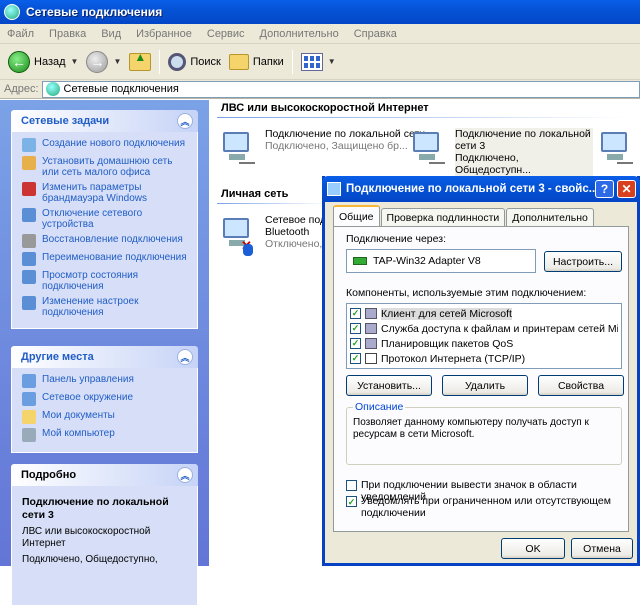 The image size is (640, 606). I want to click on details-connection-status: Подключено, Общедоступно,, so click(90, 559).